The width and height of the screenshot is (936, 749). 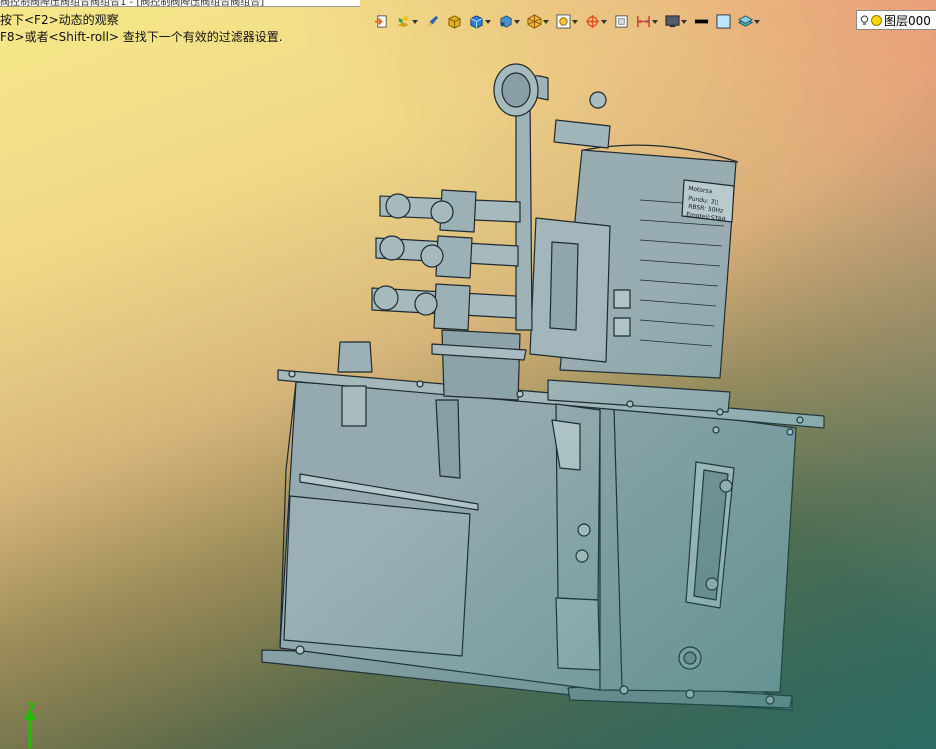 What do you see at coordinates (570, 290) in the screenshot?
I see `terminal-box` at bounding box center [570, 290].